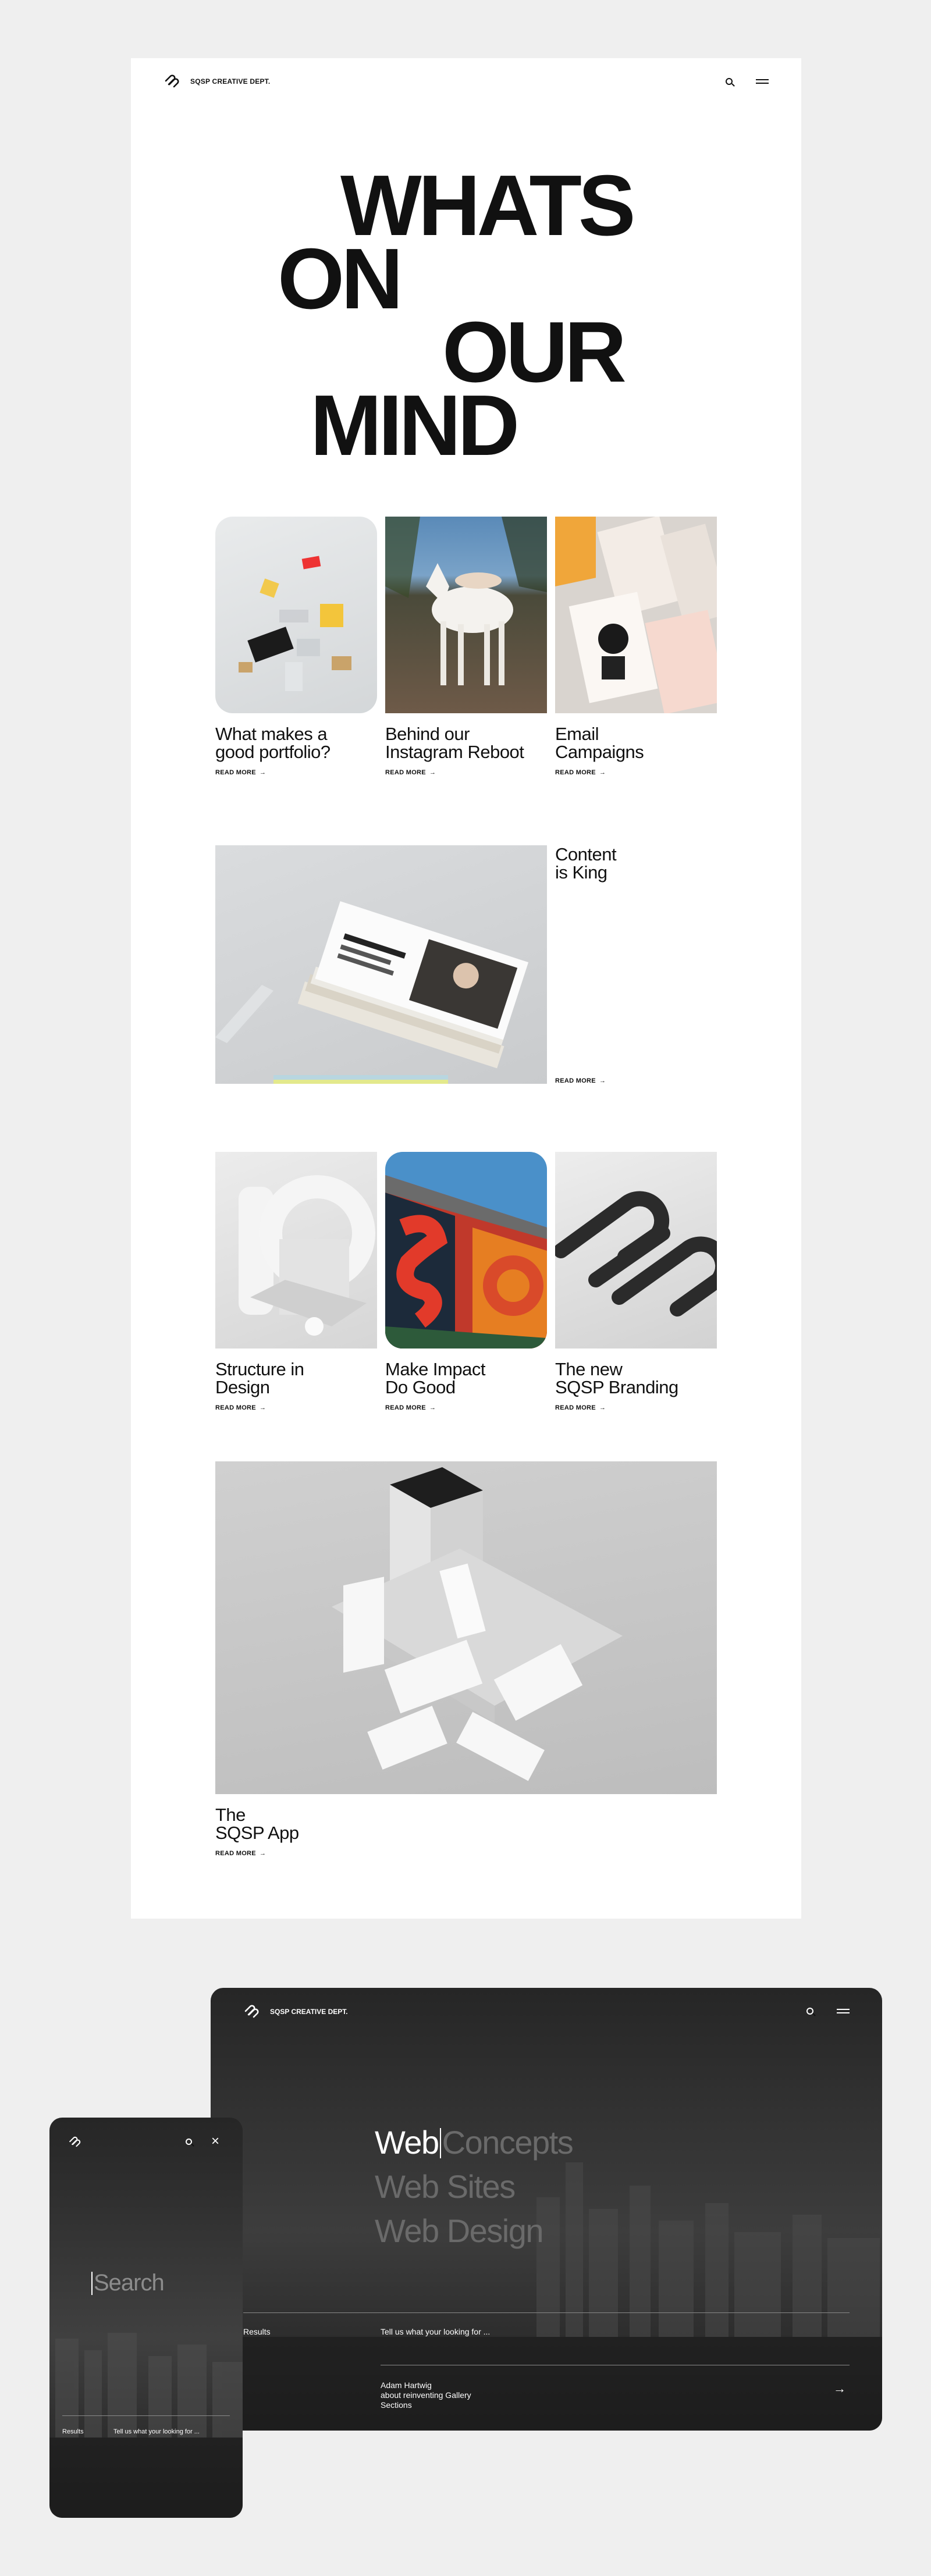 The image size is (931, 2576). What do you see at coordinates (585, 872) in the screenshot?
I see `post-title: is King` at bounding box center [585, 872].